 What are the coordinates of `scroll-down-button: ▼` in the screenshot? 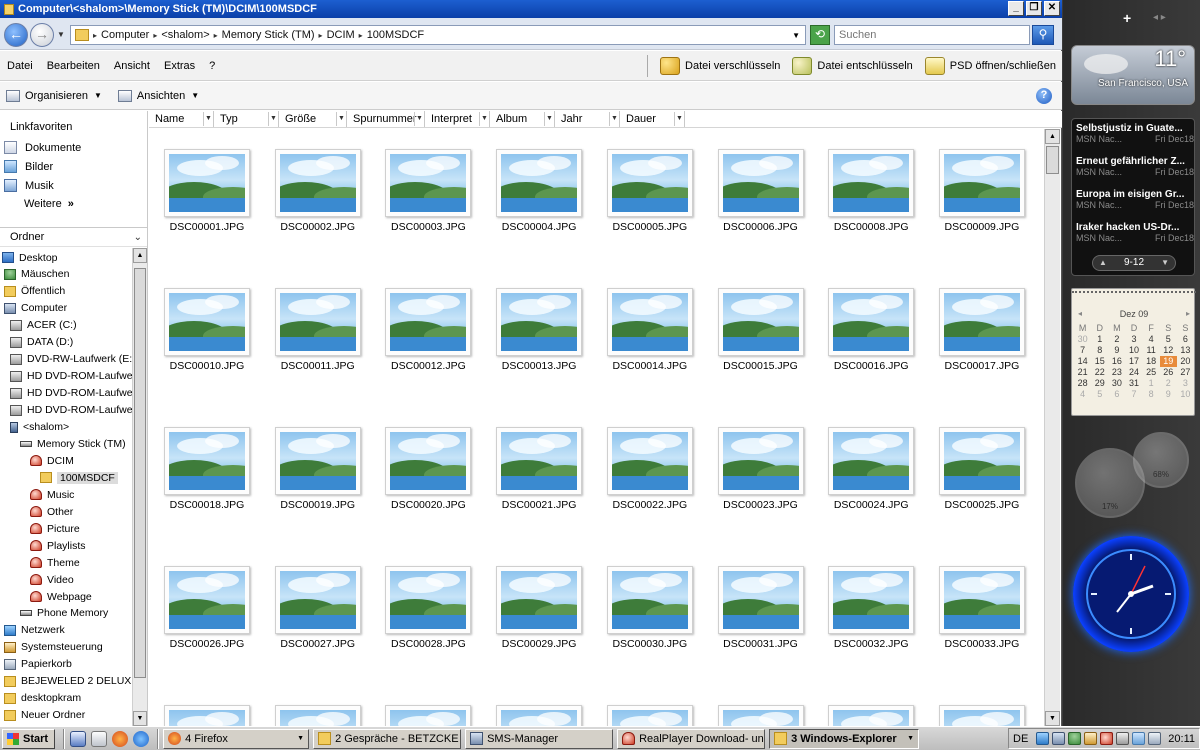 It's located at (140, 718).